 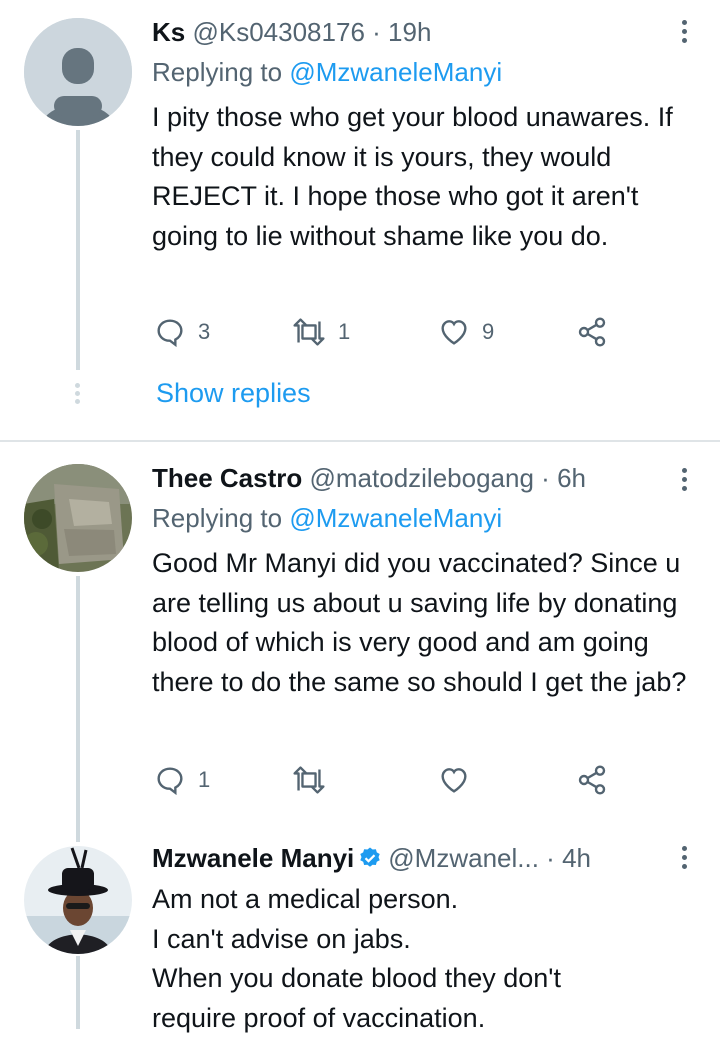 I want to click on reply-button: 1, so click(x=182, y=780).